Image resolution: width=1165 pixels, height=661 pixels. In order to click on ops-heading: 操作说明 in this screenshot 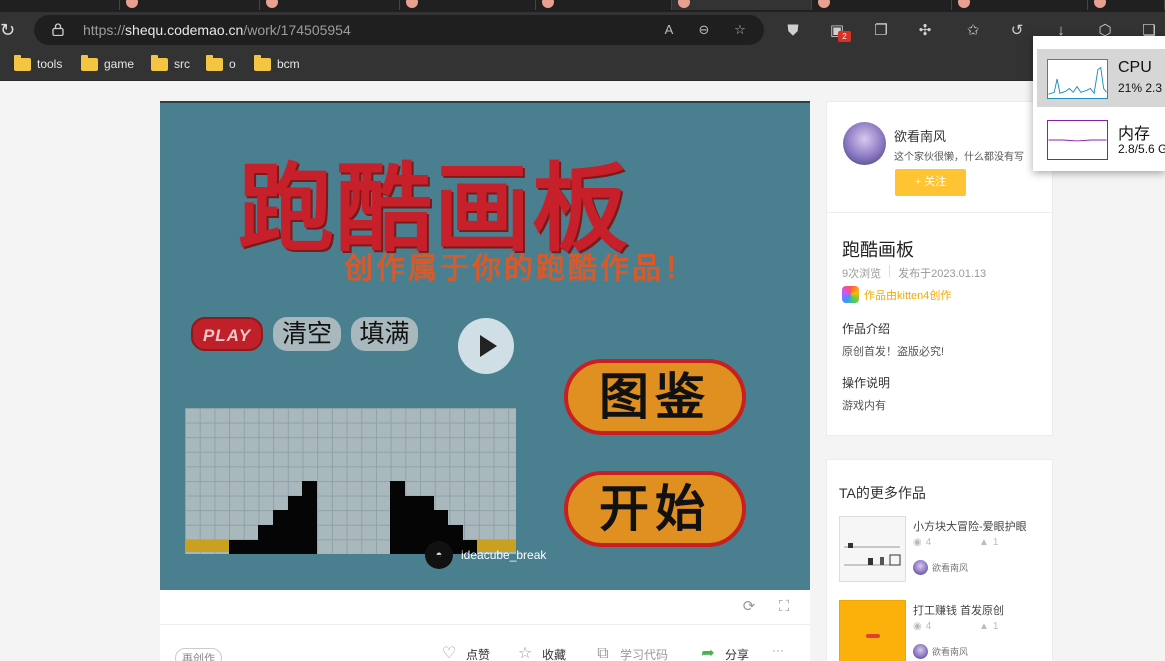, I will do `click(866, 383)`.